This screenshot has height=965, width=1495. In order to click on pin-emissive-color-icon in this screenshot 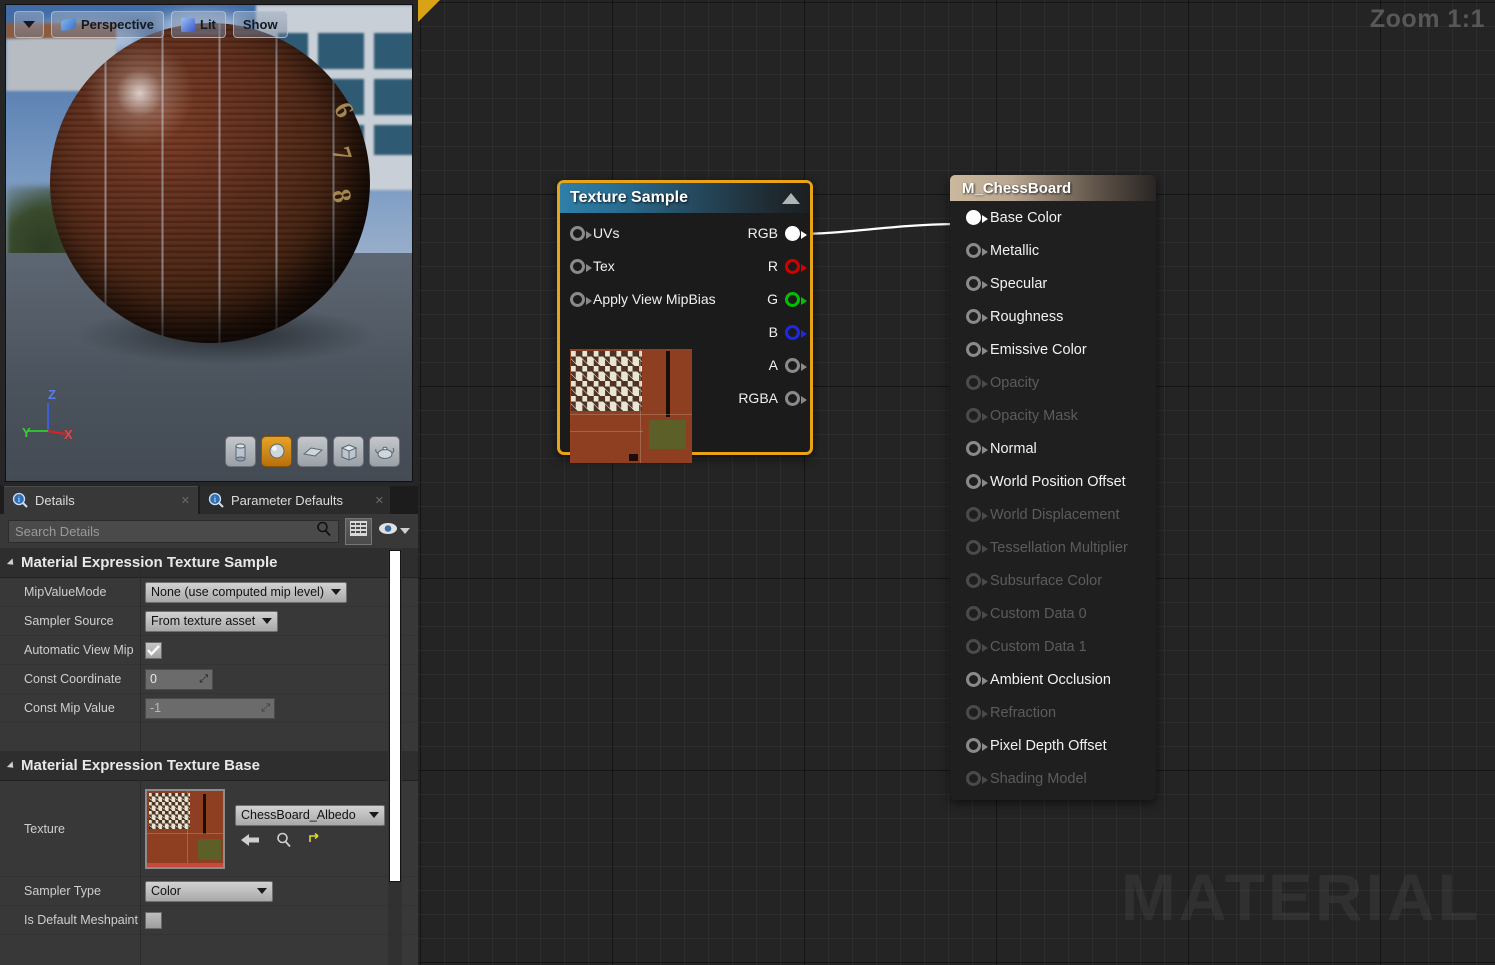, I will do `click(977, 349)`.